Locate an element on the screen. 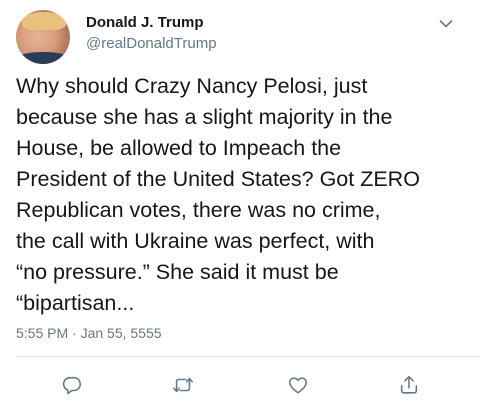  tweet-header: Donald J. Trump @realDonaldTrump is located at coordinates (240, 38).